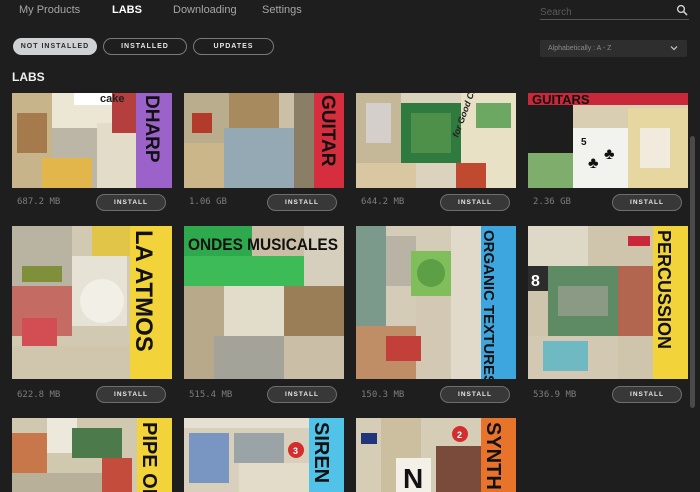  What do you see at coordinates (55, 46) in the screenshot?
I see `filter-not-installed: NOT INSTALLED` at bounding box center [55, 46].